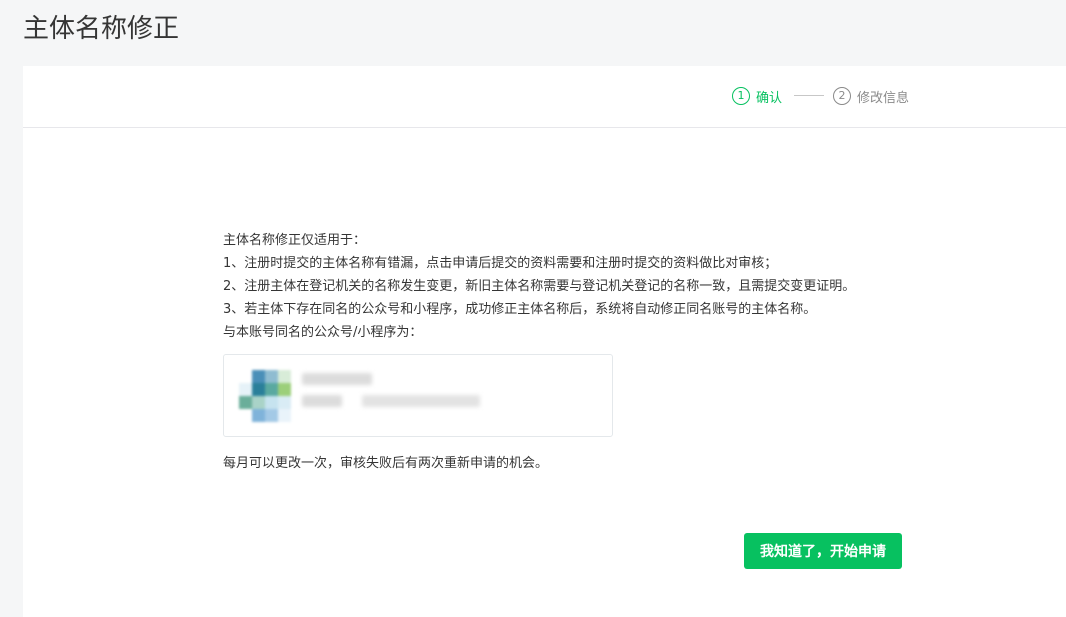 The width and height of the screenshot is (1066, 617). I want to click on step-modify-info: 2 修改信息, so click(871, 96).